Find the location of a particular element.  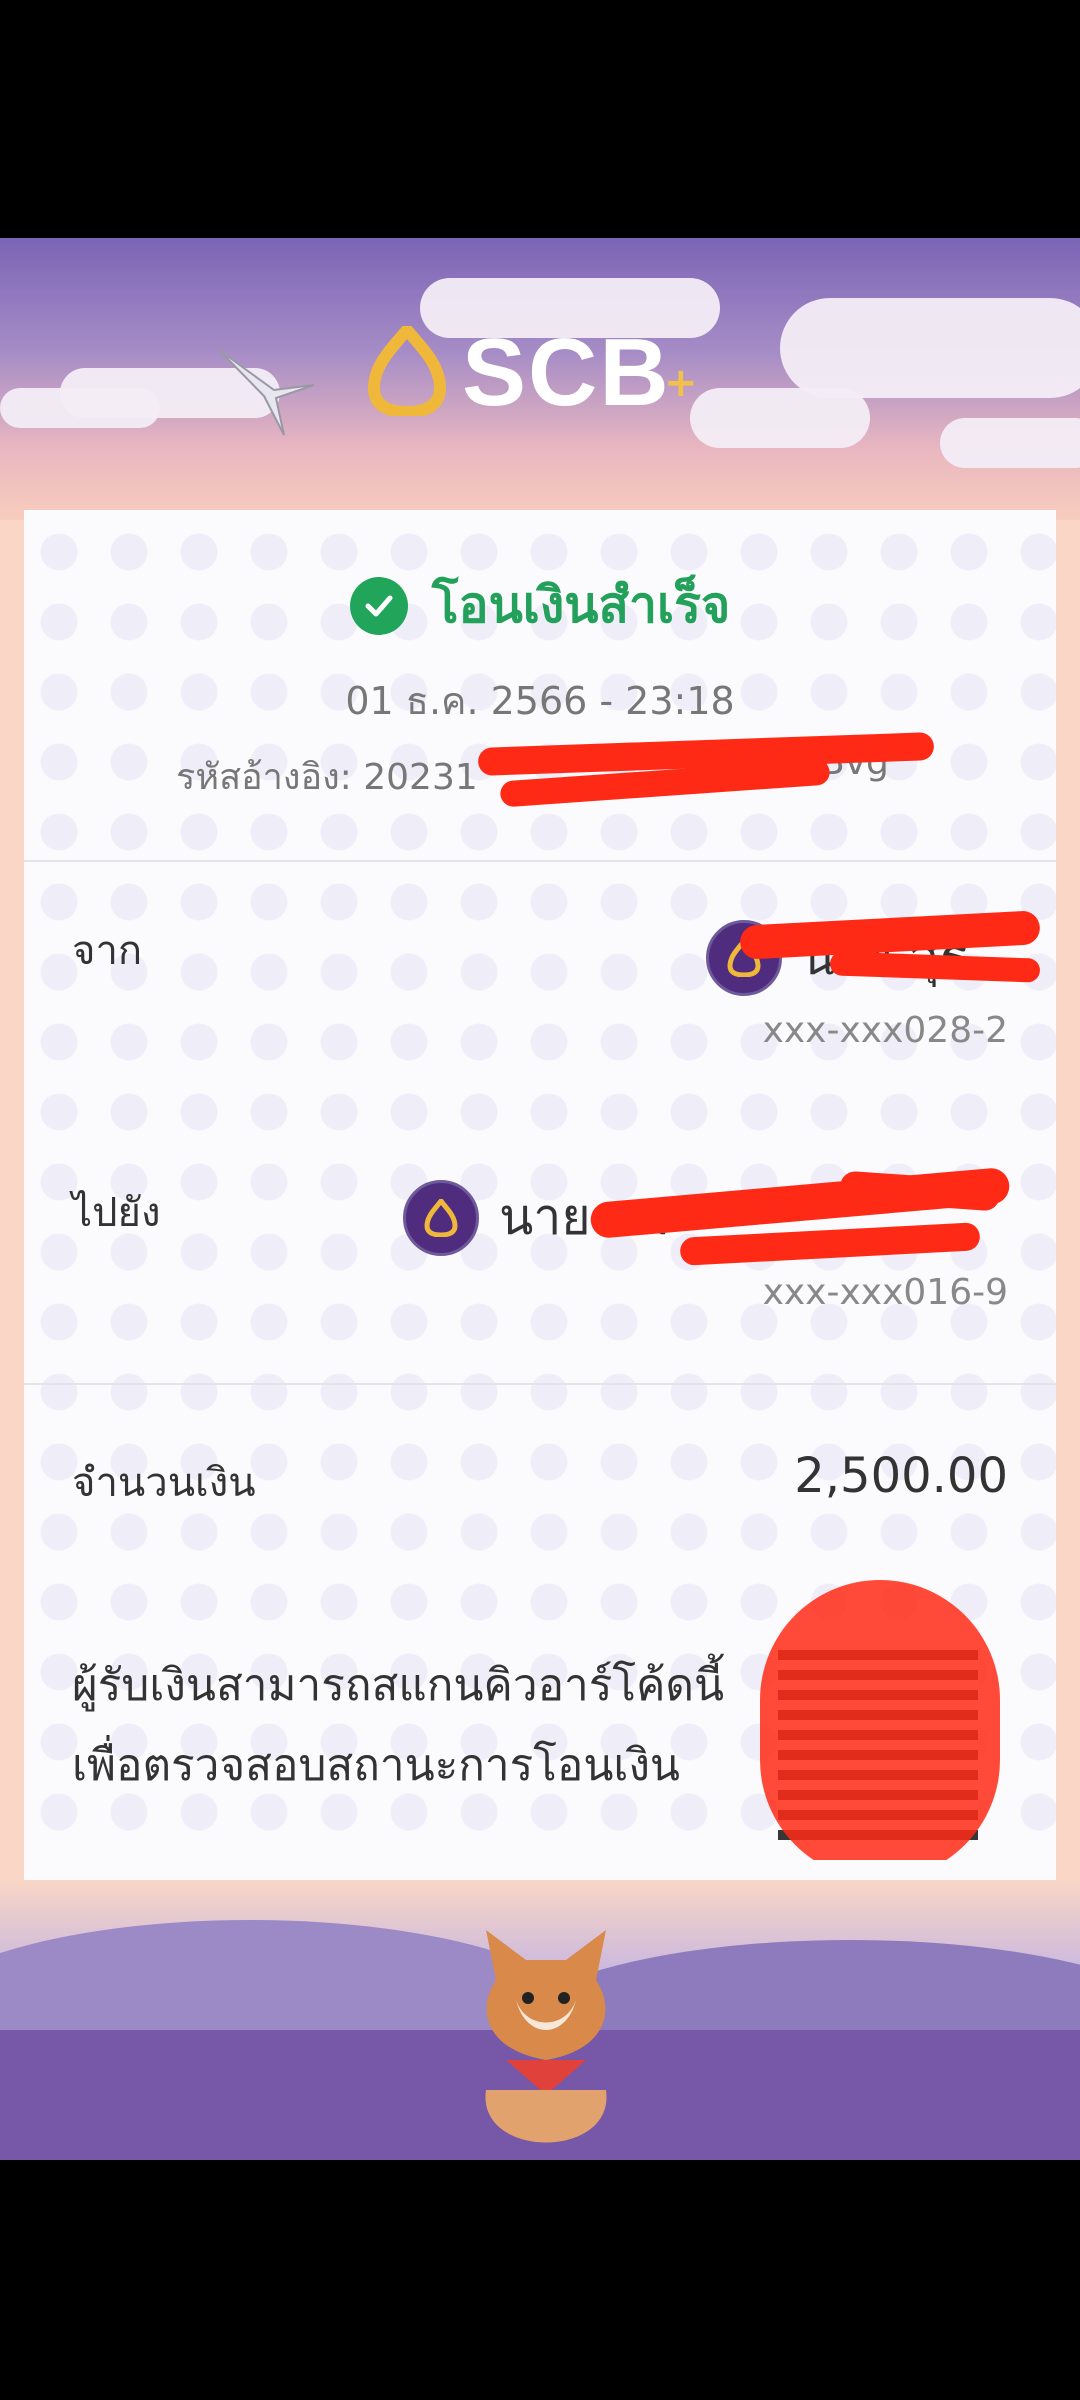

from-label: จาก is located at coordinates (107, 951).